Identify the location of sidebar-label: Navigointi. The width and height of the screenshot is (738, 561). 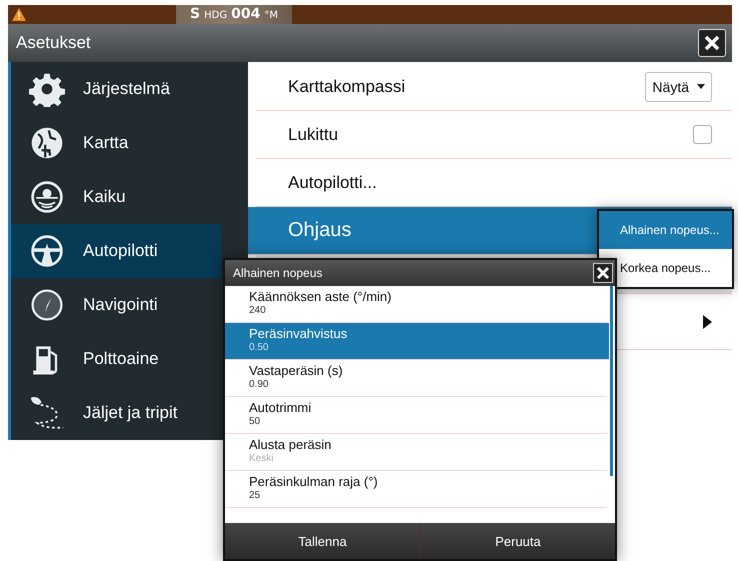
(120, 305).